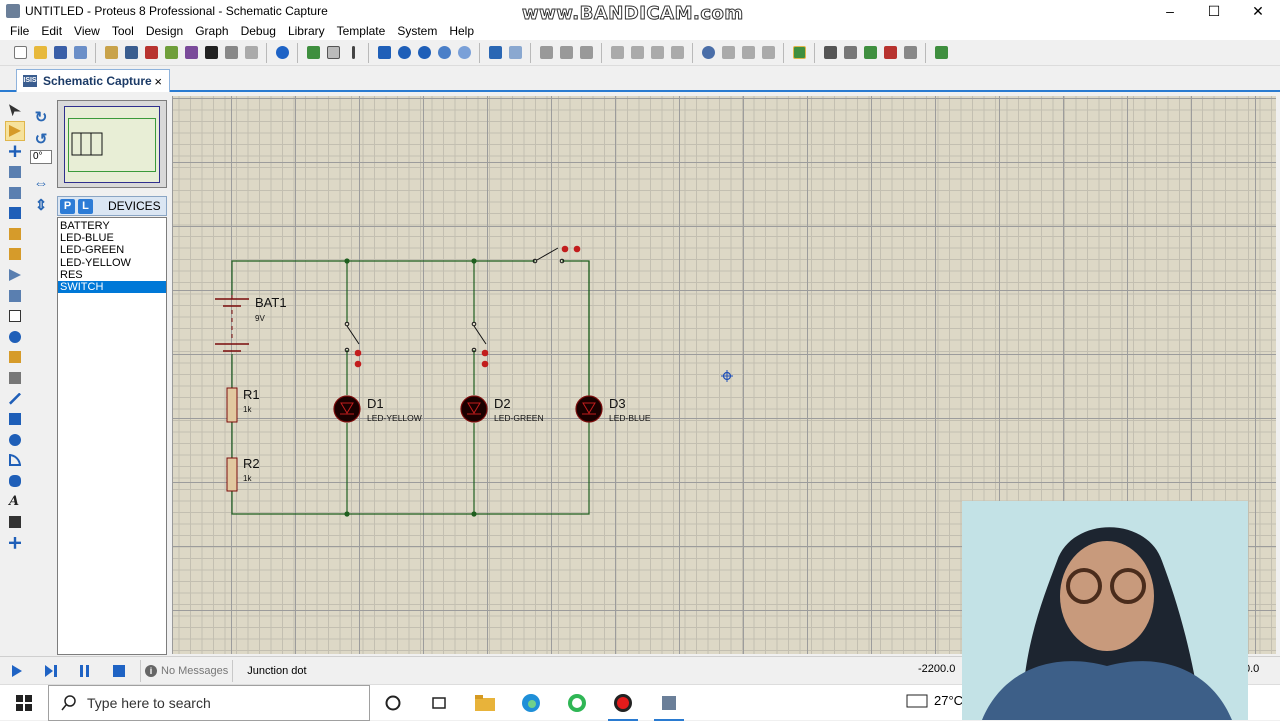 The height and width of the screenshot is (721, 1280). I want to click on battery-bat1, so click(232, 323).